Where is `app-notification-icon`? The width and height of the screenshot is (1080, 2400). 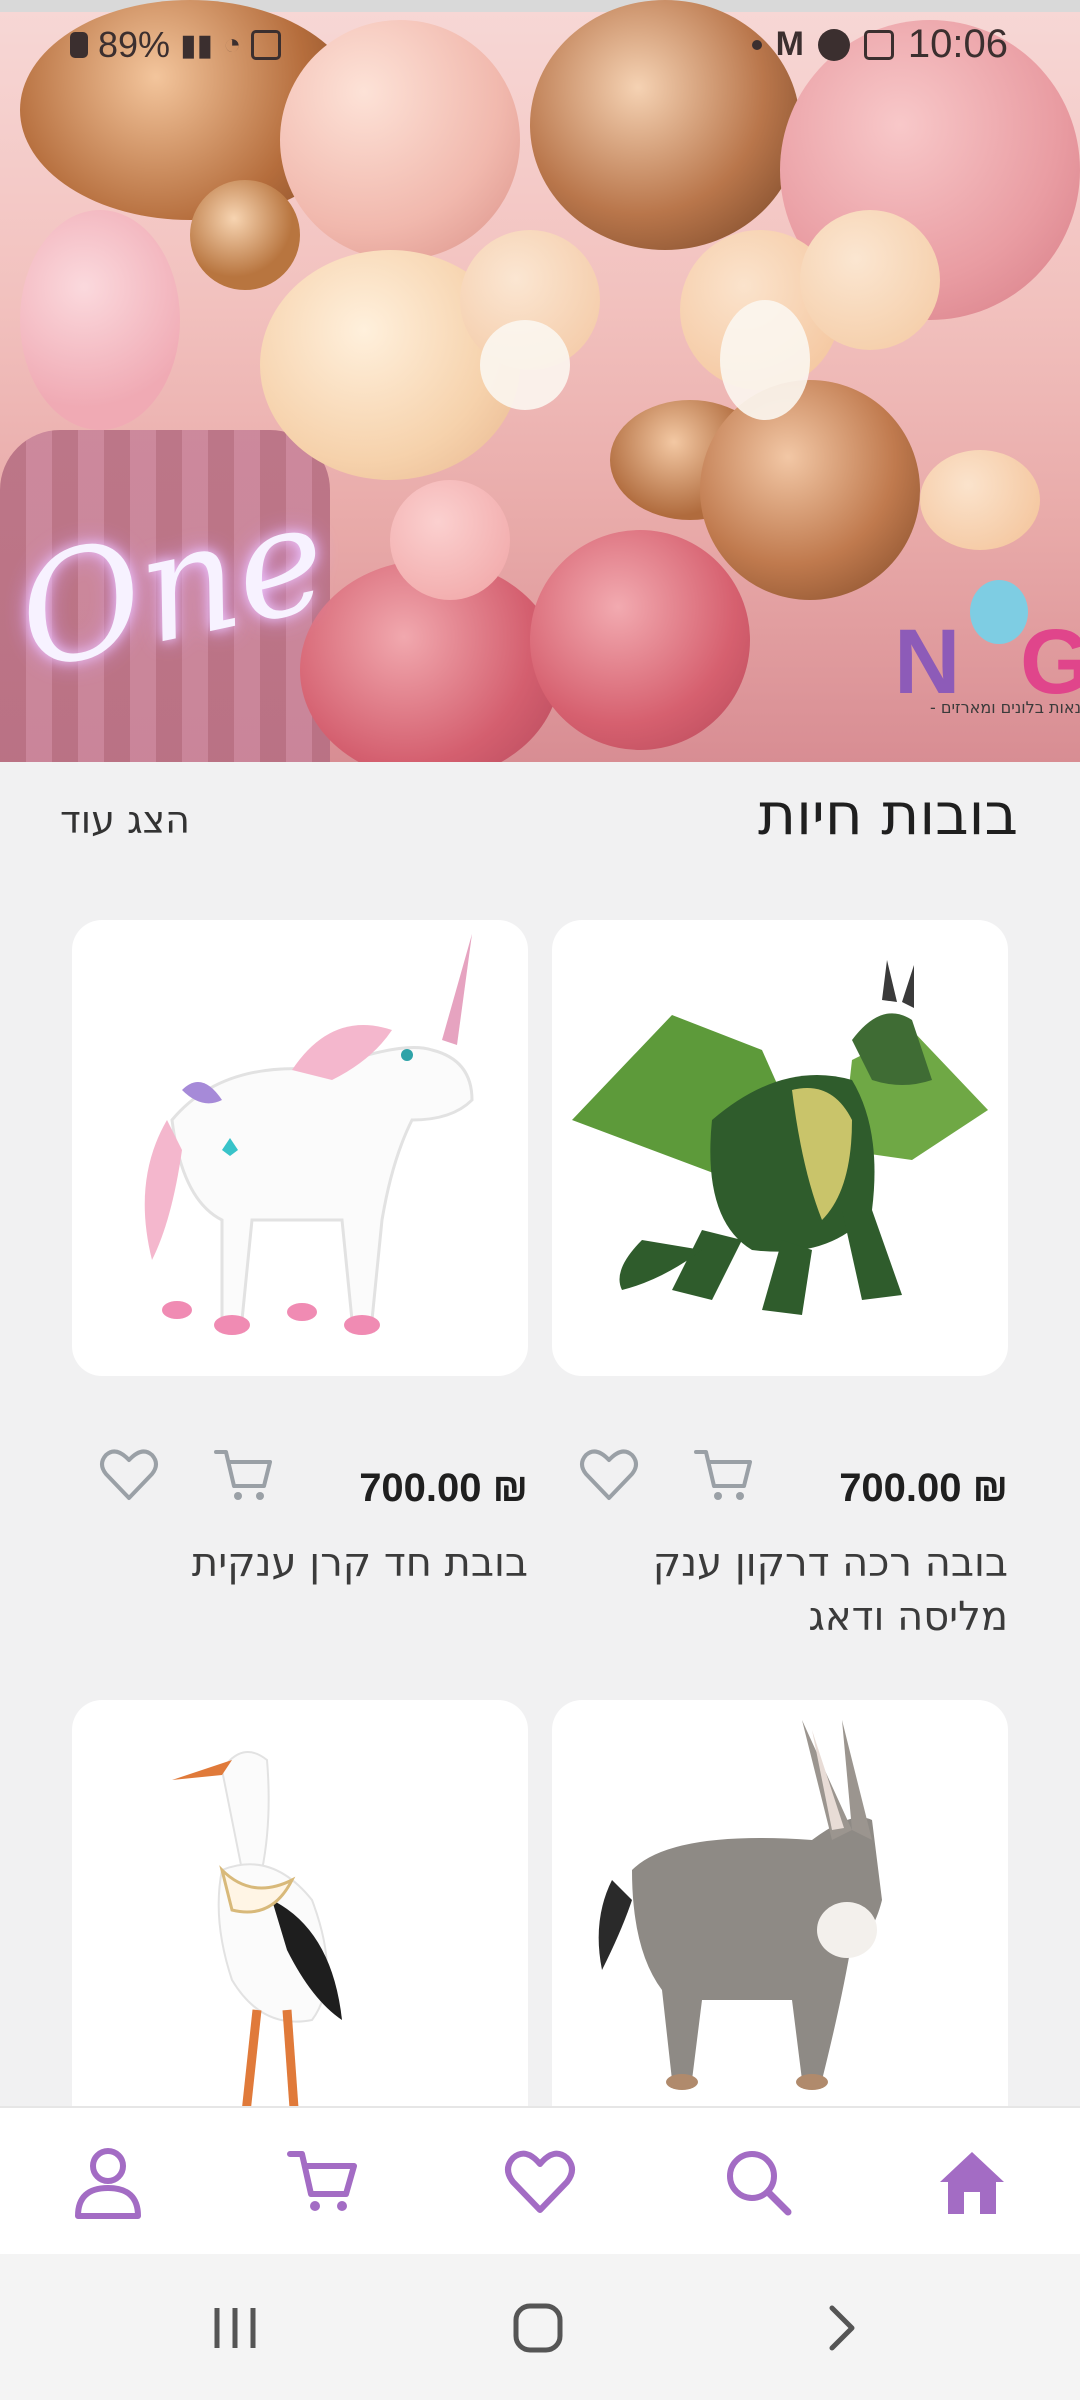 app-notification-icon is located at coordinates (833, 44).